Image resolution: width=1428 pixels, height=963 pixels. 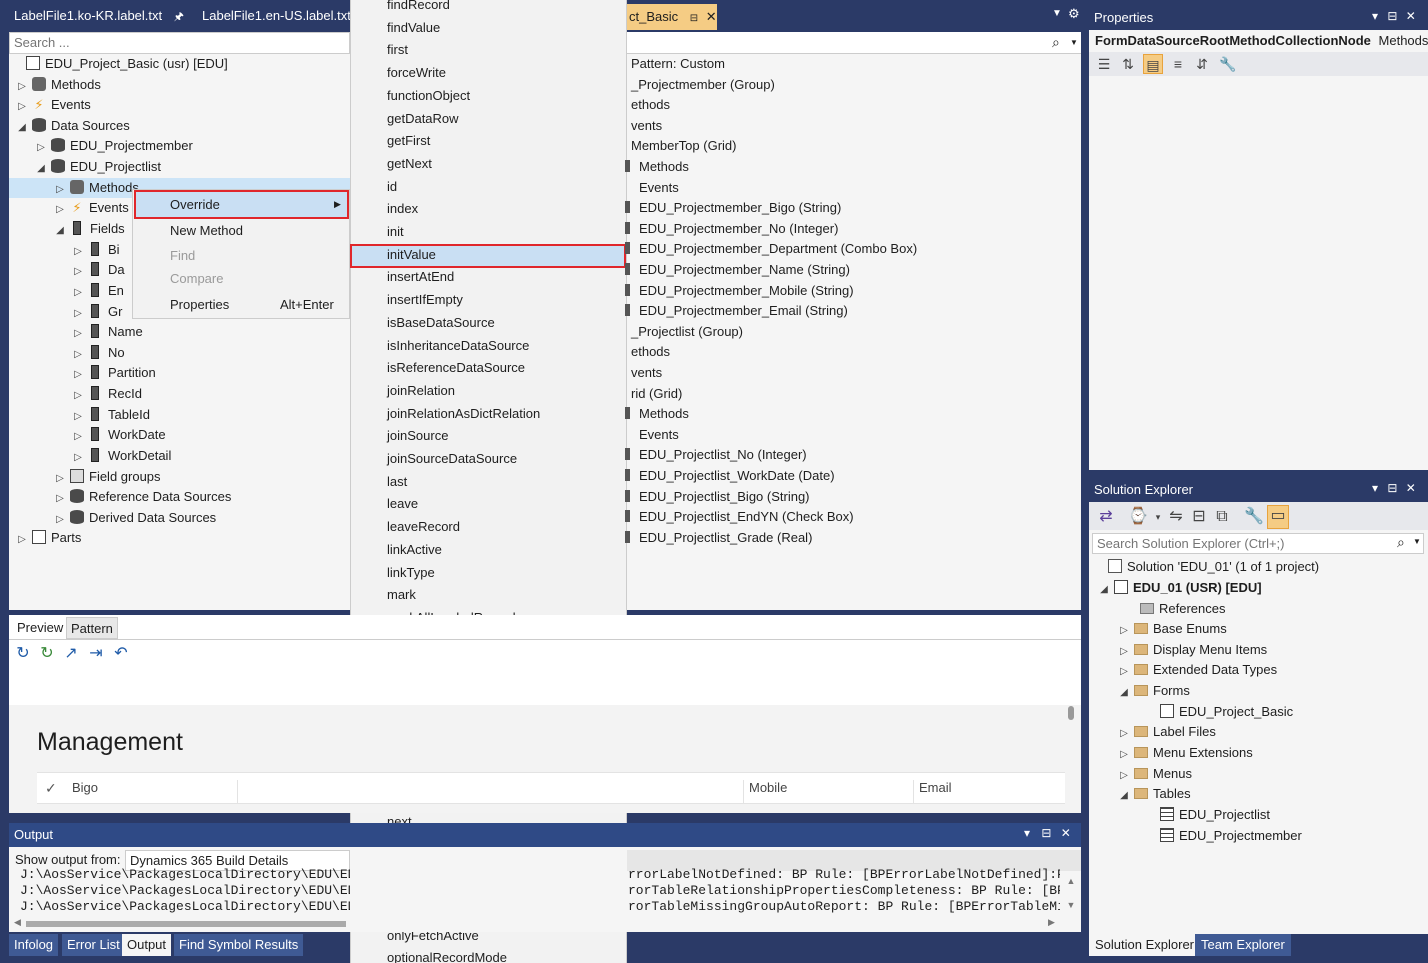 What do you see at coordinates (73, 126) in the screenshot?
I see `tree-data-sources: ◢ Data Sources` at bounding box center [73, 126].